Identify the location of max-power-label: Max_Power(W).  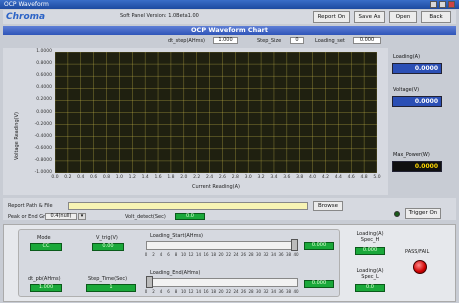
(411, 155).